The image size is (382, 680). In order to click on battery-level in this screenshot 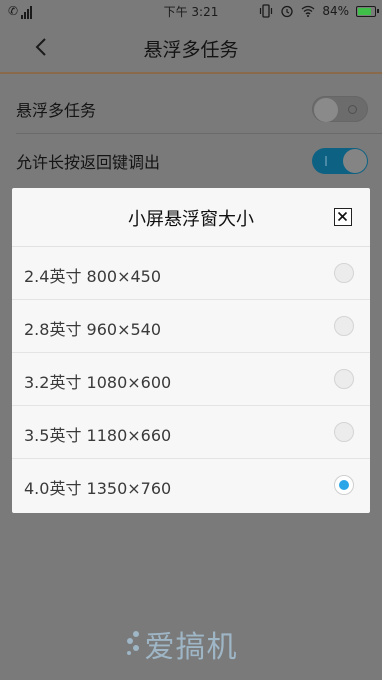, I will do `click(364, 11)`.